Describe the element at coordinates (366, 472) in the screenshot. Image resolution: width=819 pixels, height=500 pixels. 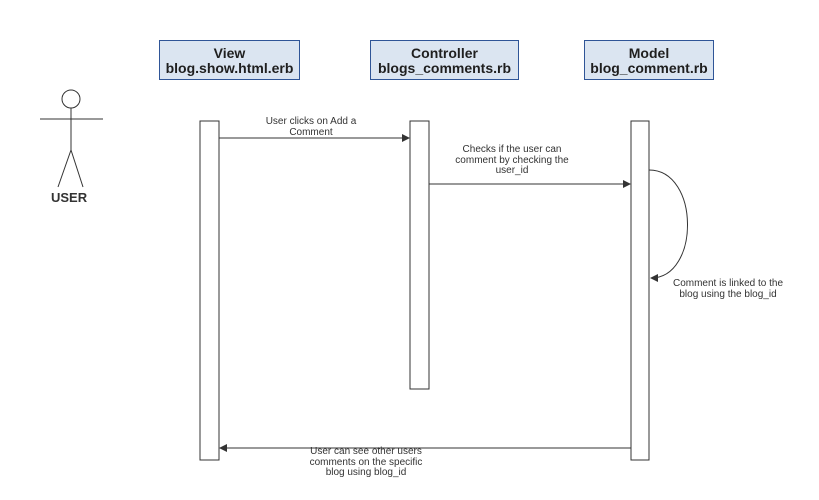
I see `message-label-line: blog using blog_id` at that location.